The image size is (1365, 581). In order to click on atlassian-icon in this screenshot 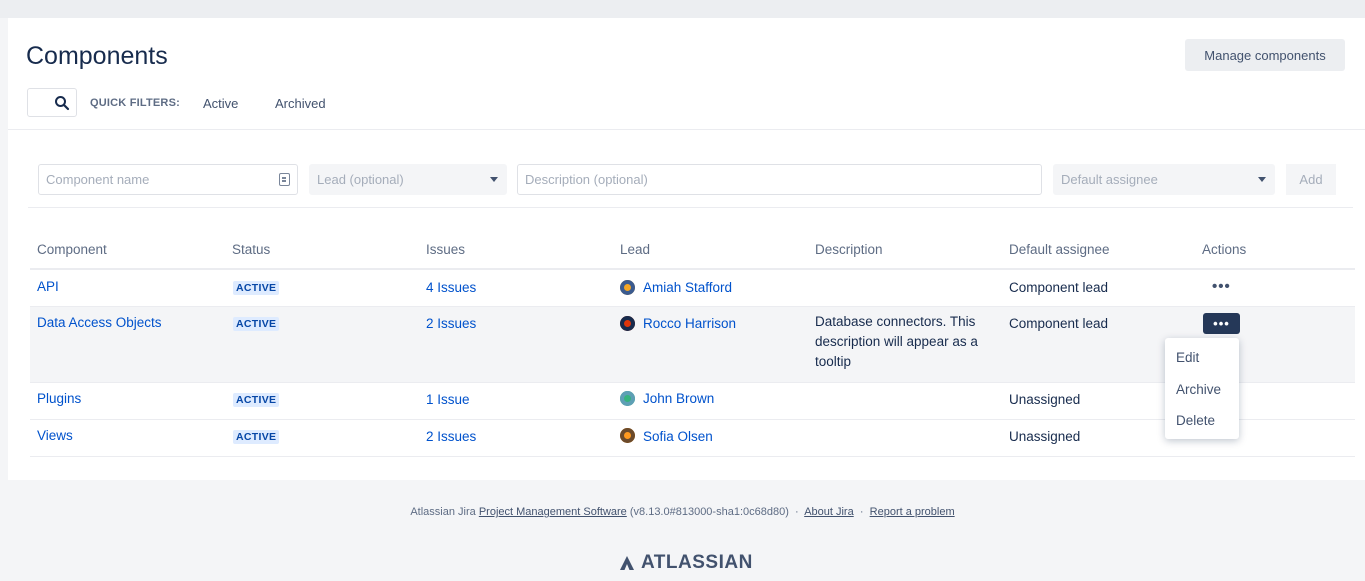, I will do `click(627, 563)`.